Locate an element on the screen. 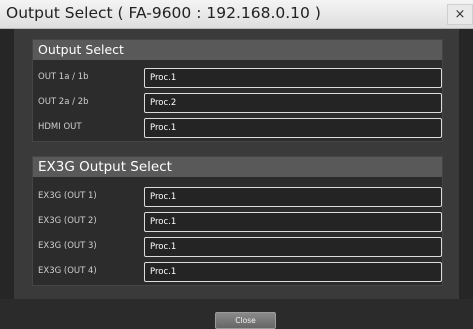 The image size is (473, 329). row-label: OUT 2a / 2b is located at coordinates (63, 102).